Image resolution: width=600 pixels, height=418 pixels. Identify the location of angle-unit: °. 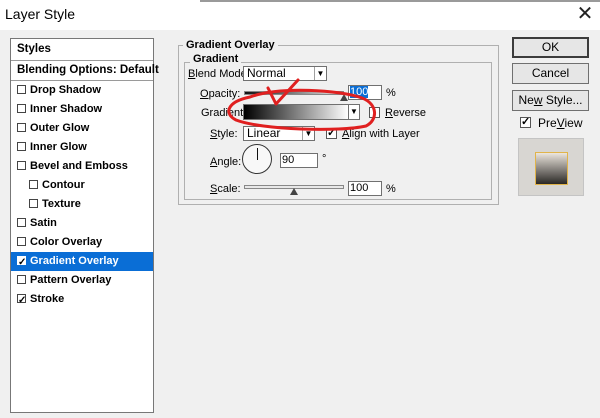
(324, 159).